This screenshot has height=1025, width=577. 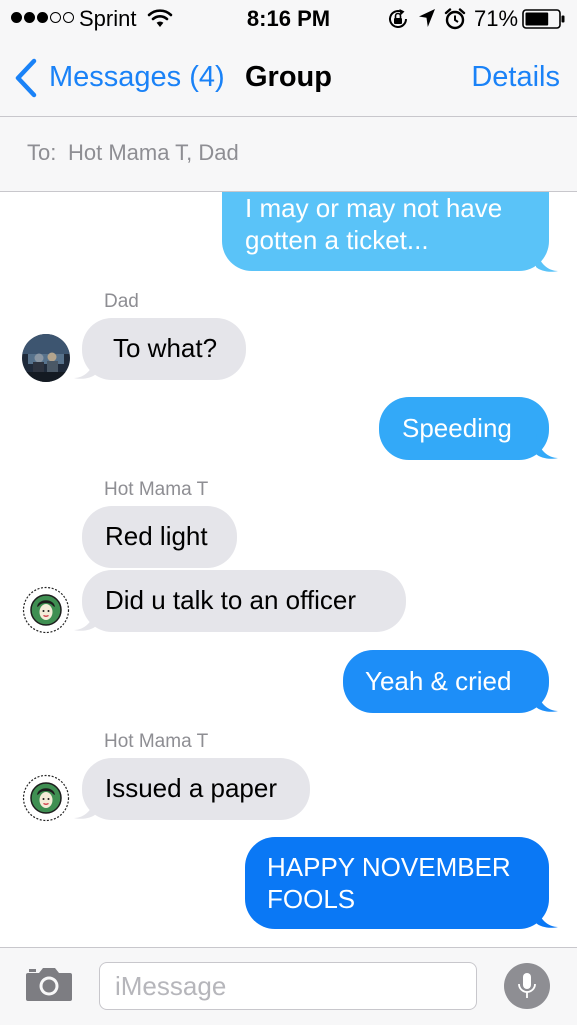 What do you see at coordinates (438, 681) in the screenshot?
I see `message-text: Yeah & cried` at bounding box center [438, 681].